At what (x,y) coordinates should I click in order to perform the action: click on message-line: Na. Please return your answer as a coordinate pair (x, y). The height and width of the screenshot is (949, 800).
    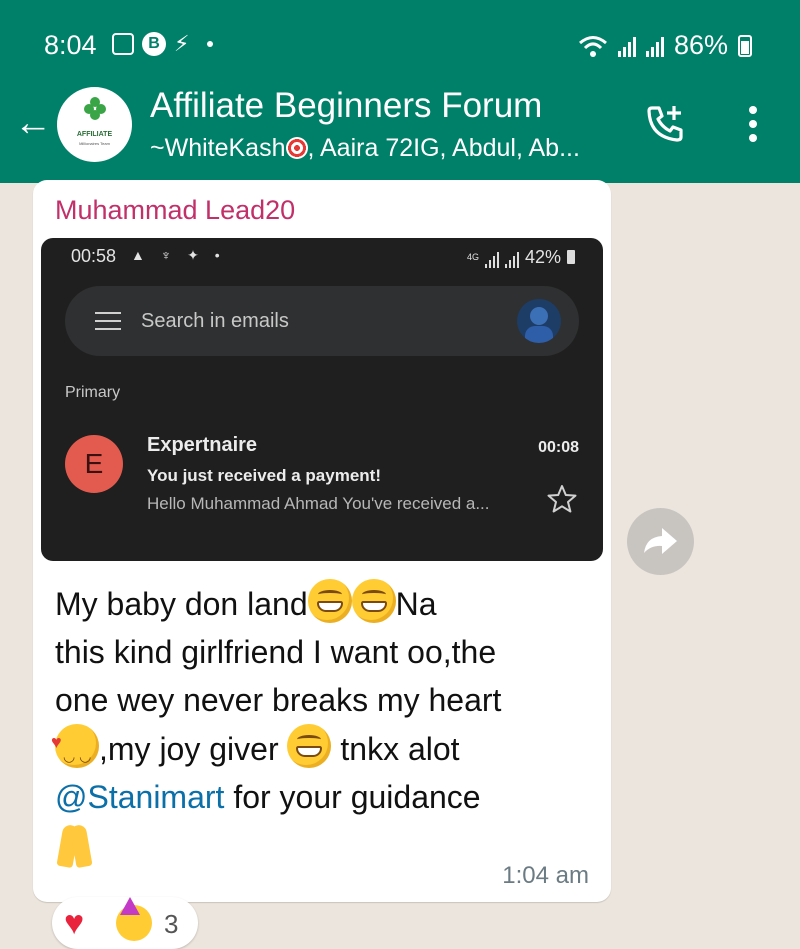
    Looking at the image, I should click on (416, 604).